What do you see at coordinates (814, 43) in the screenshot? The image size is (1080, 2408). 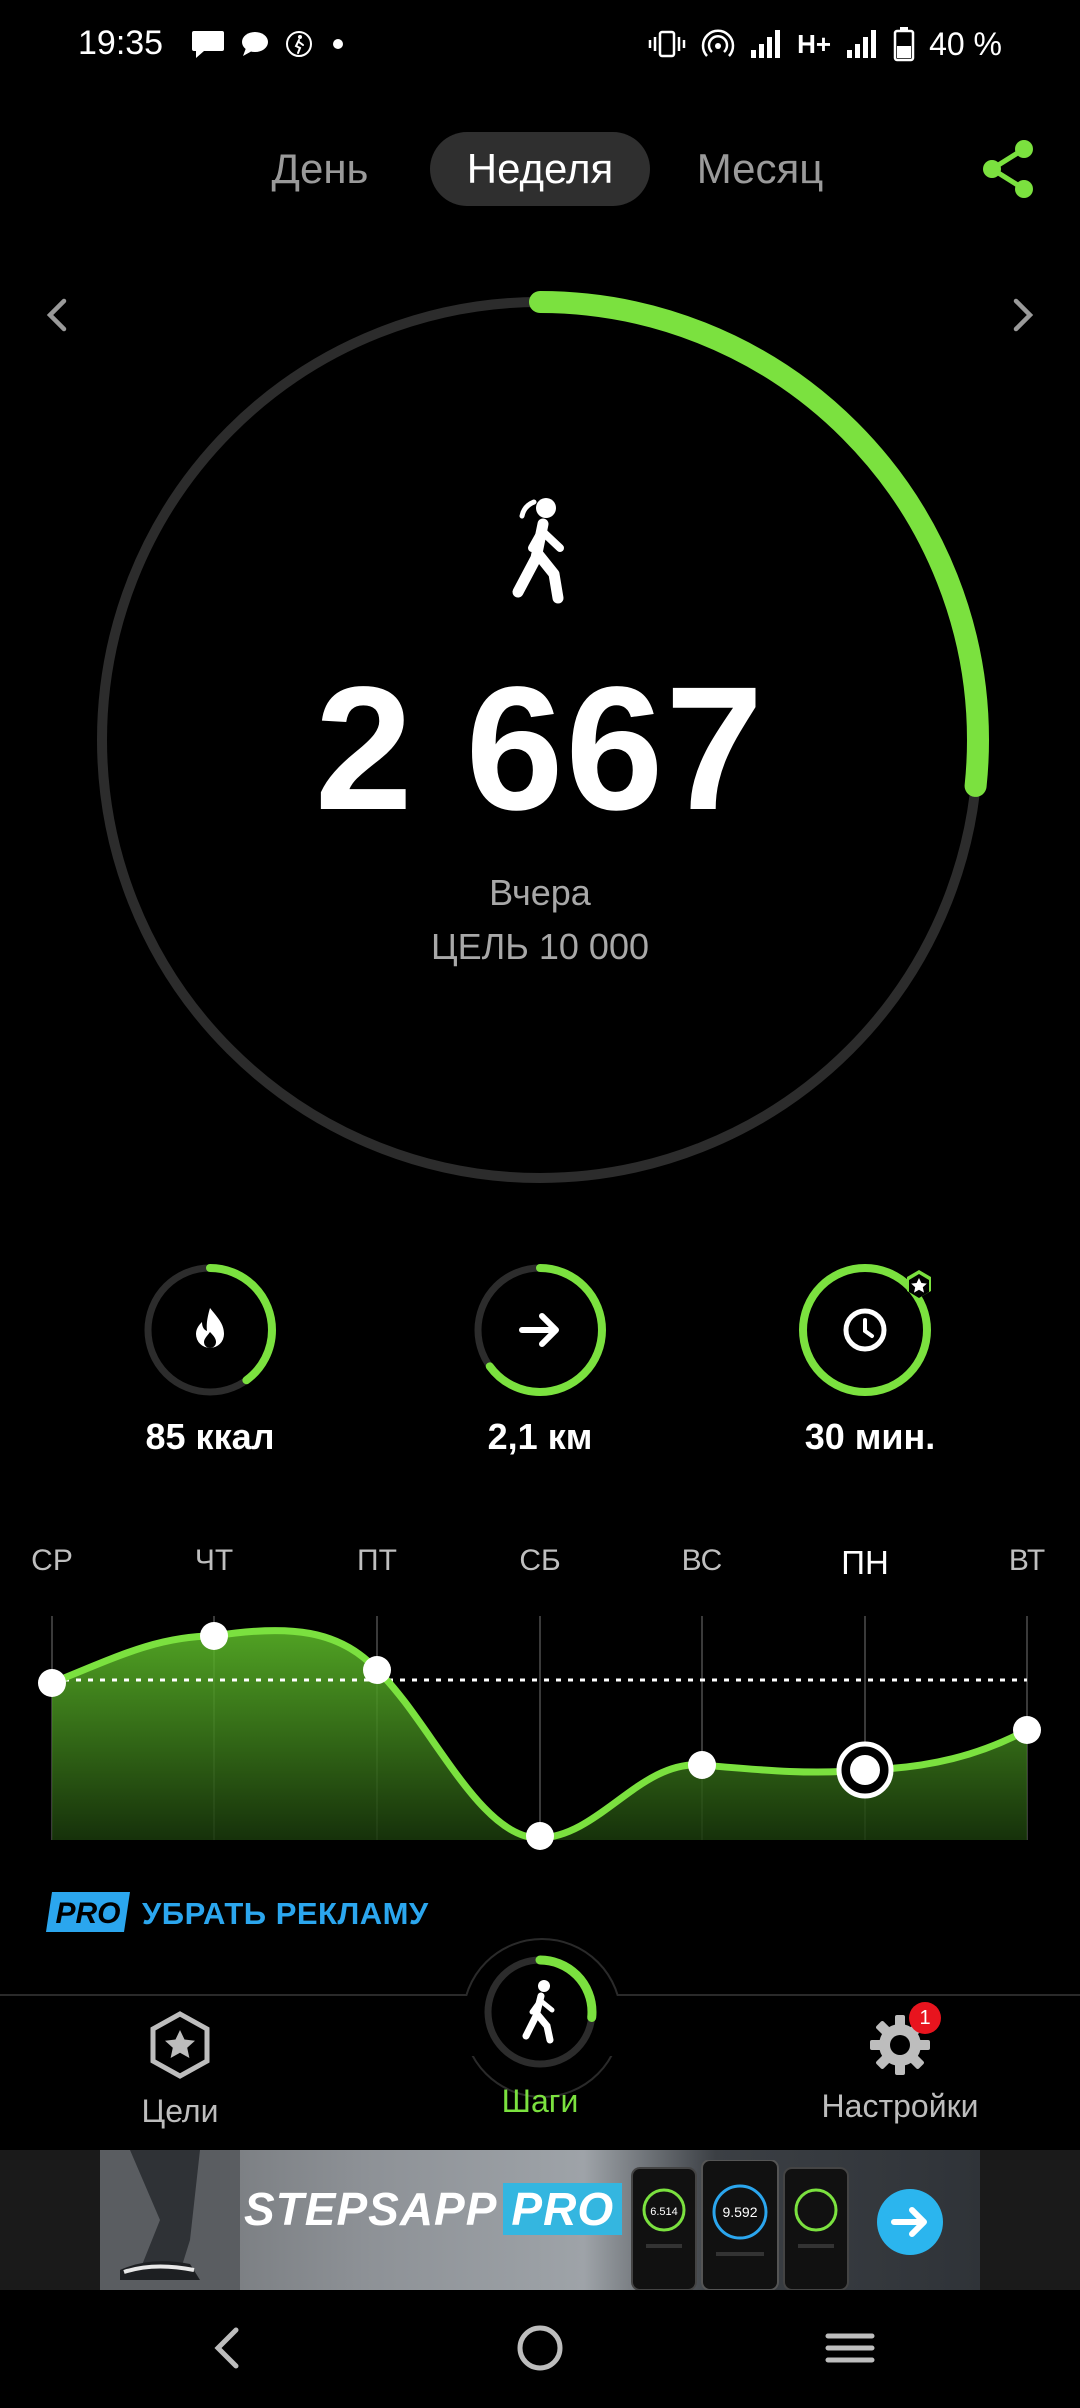 I see `network-type: H+` at bounding box center [814, 43].